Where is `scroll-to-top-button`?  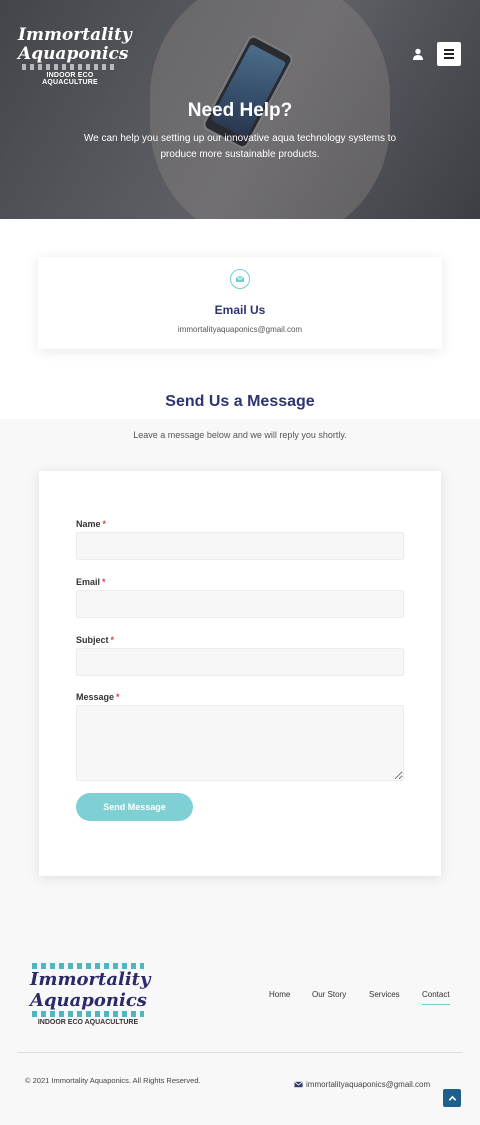 scroll-to-top-button is located at coordinates (452, 1098).